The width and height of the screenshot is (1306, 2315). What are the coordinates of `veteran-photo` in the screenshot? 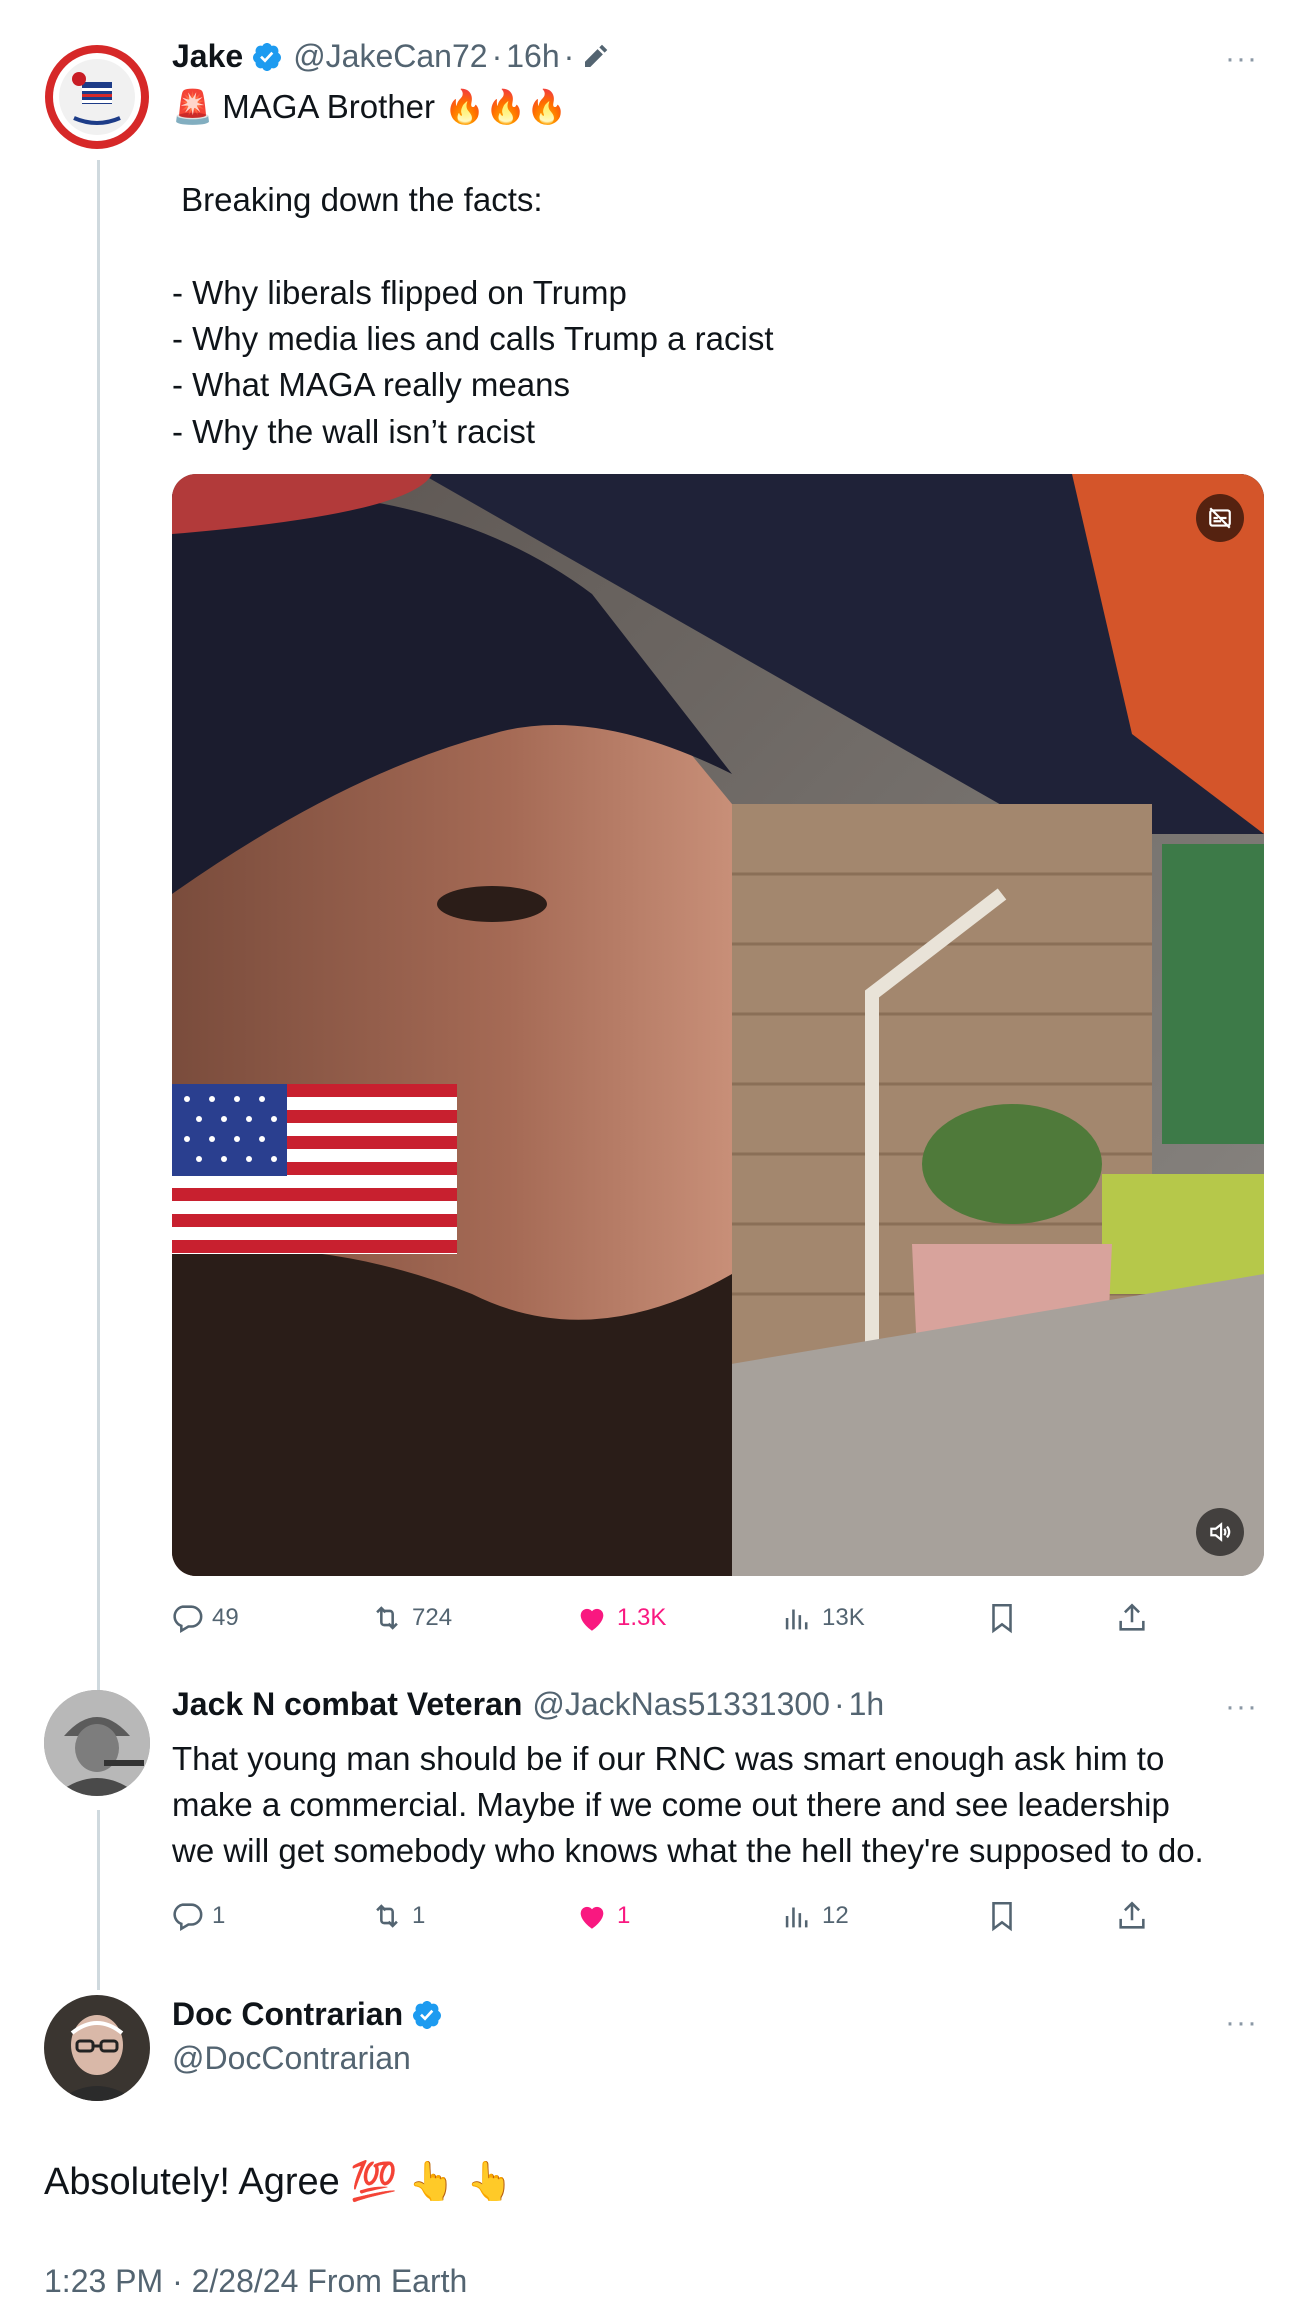 It's located at (97, 1743).